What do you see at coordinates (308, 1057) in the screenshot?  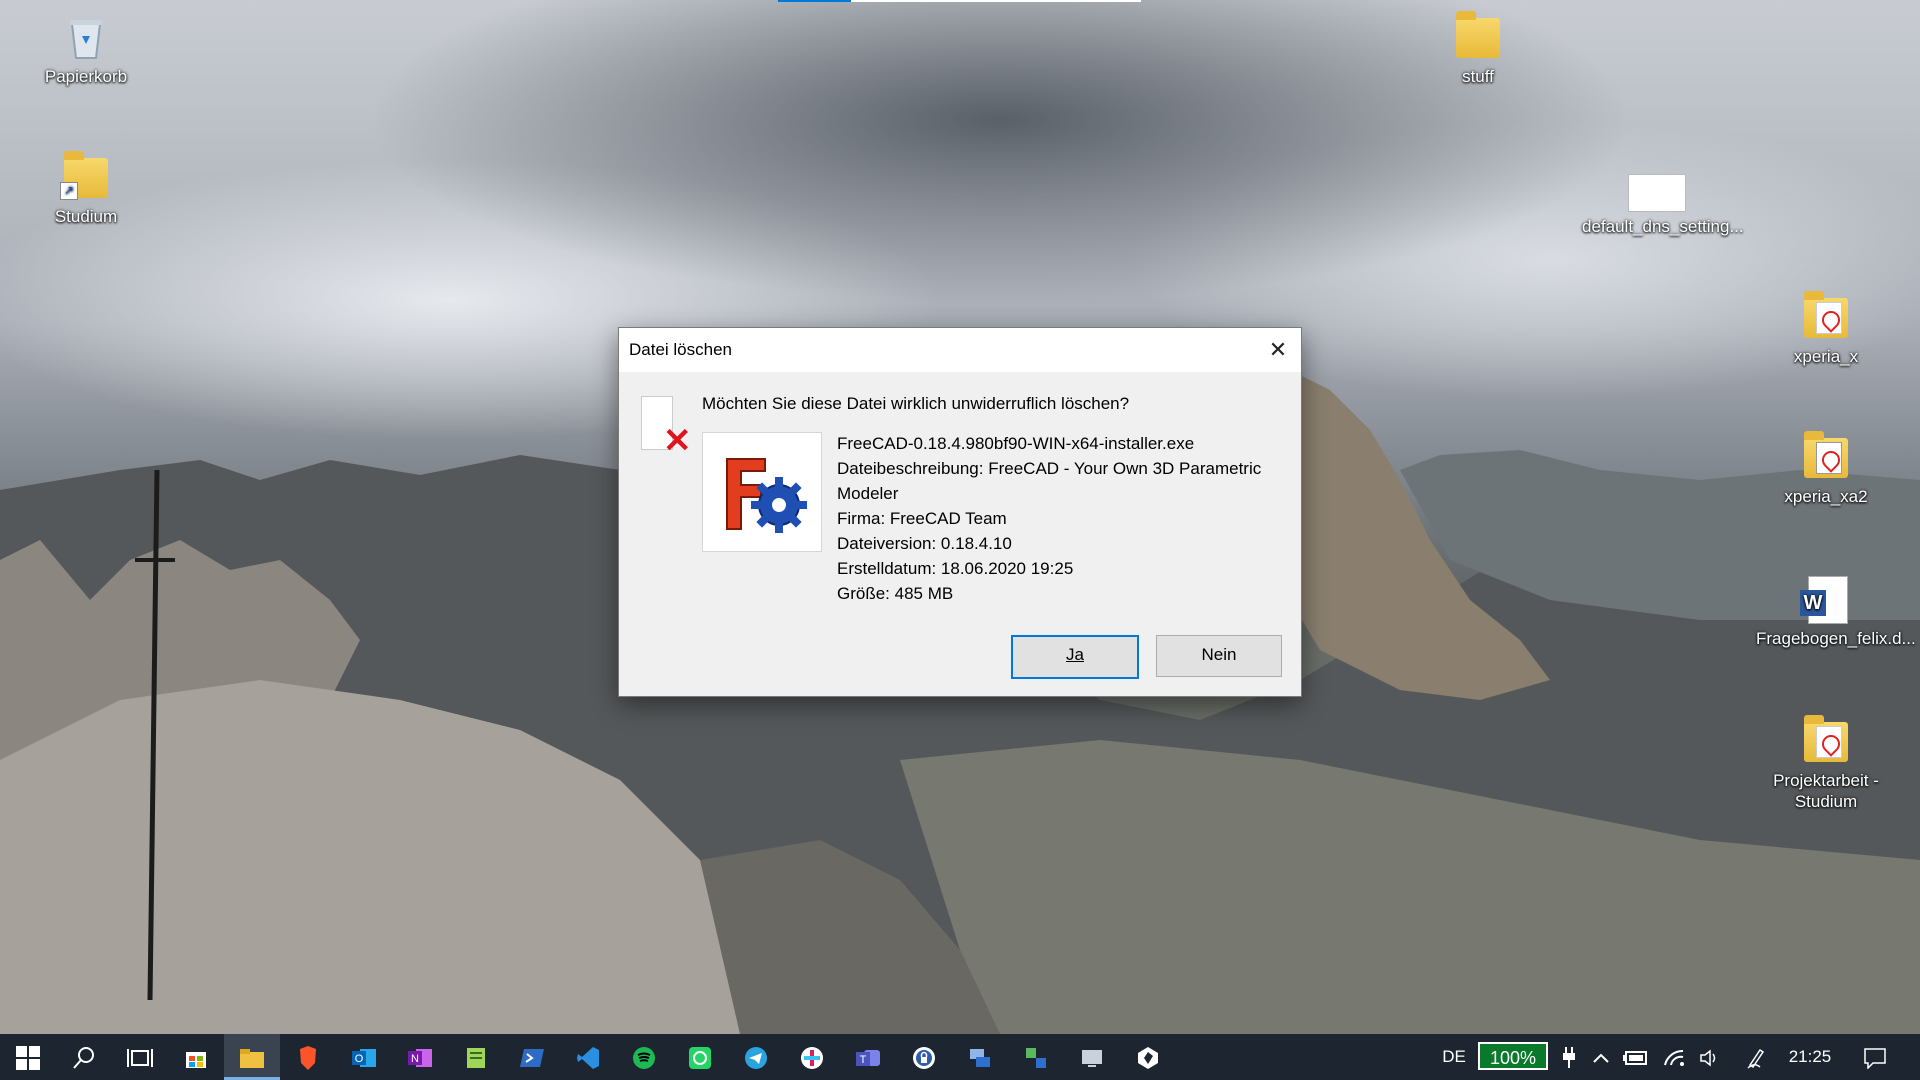 I see `brave-browser-icon` at bounding box center [308, 1057].